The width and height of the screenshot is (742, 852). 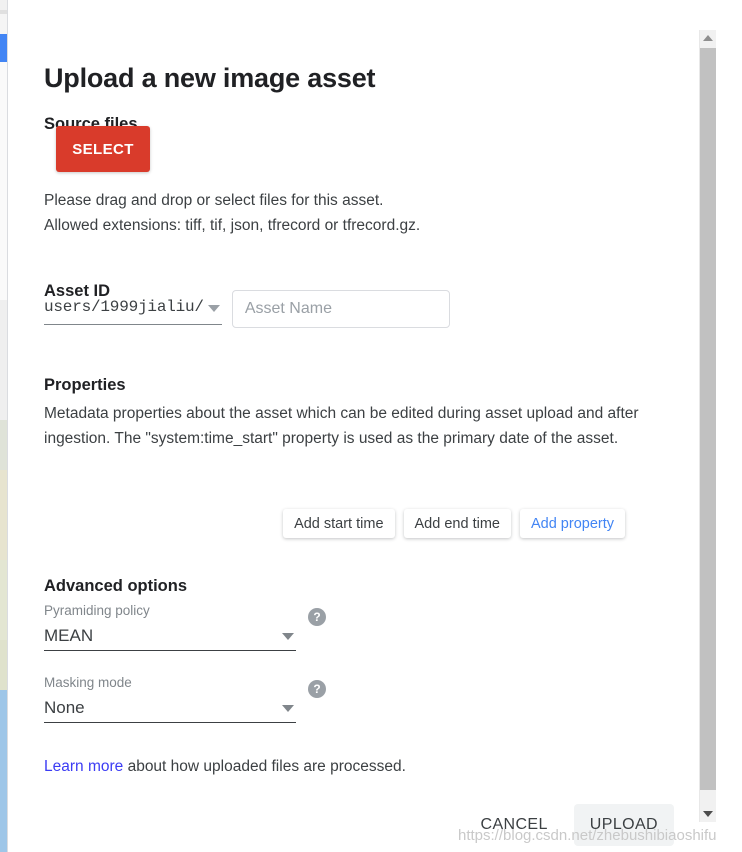 I want to click on masking-mode-select: None, so click(x=170, y=708).